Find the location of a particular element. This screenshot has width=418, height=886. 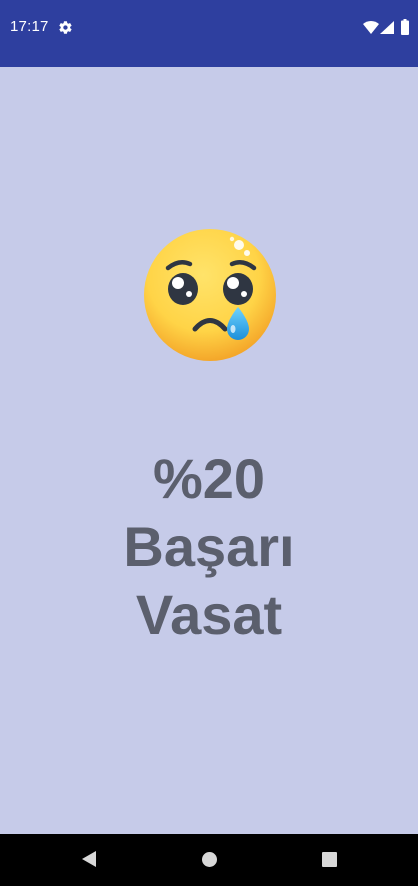

back-icon is located at coordinates (89, 859).